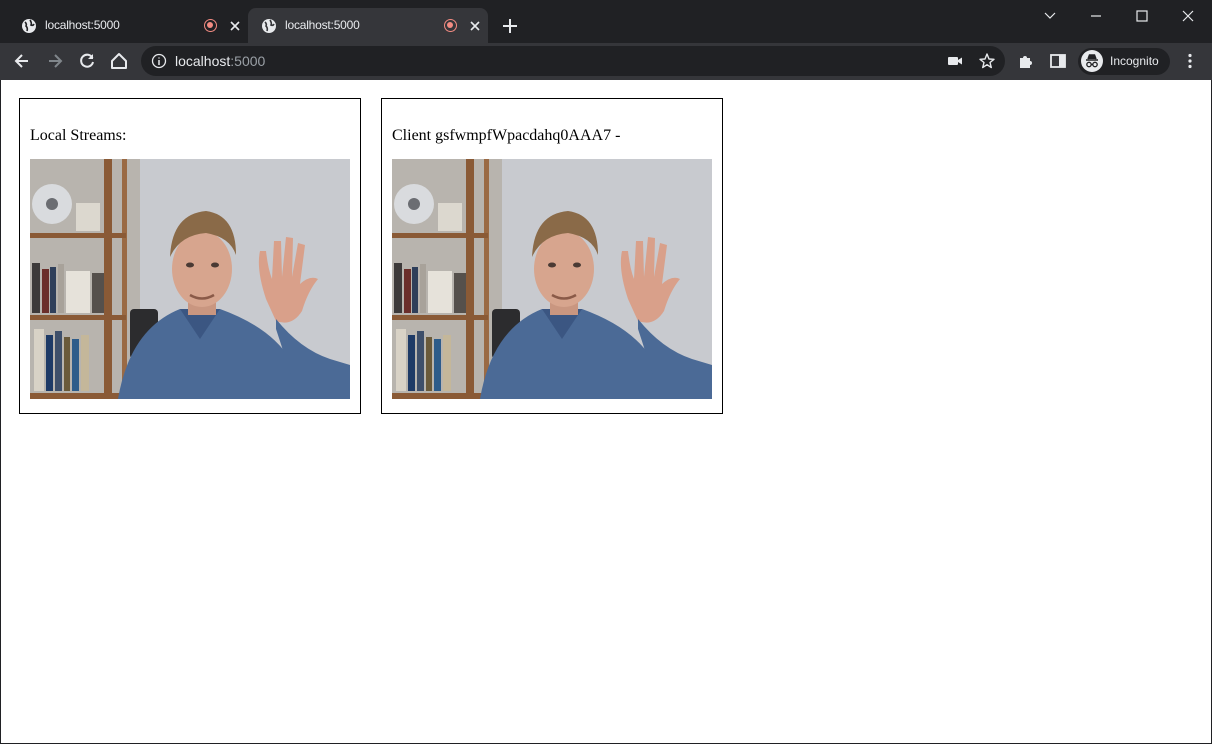 The image size is (1212, 744). Describe the element at coordinates (190, 279) in the screenshot. I see `local-video` at that location.